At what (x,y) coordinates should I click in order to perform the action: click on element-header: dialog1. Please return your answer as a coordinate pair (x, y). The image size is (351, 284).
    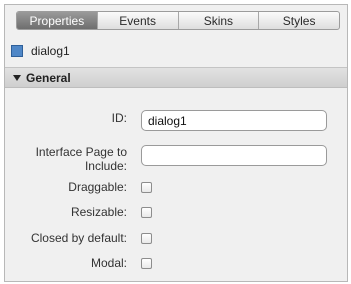
    Looking at the image, I should click on (176, 51).